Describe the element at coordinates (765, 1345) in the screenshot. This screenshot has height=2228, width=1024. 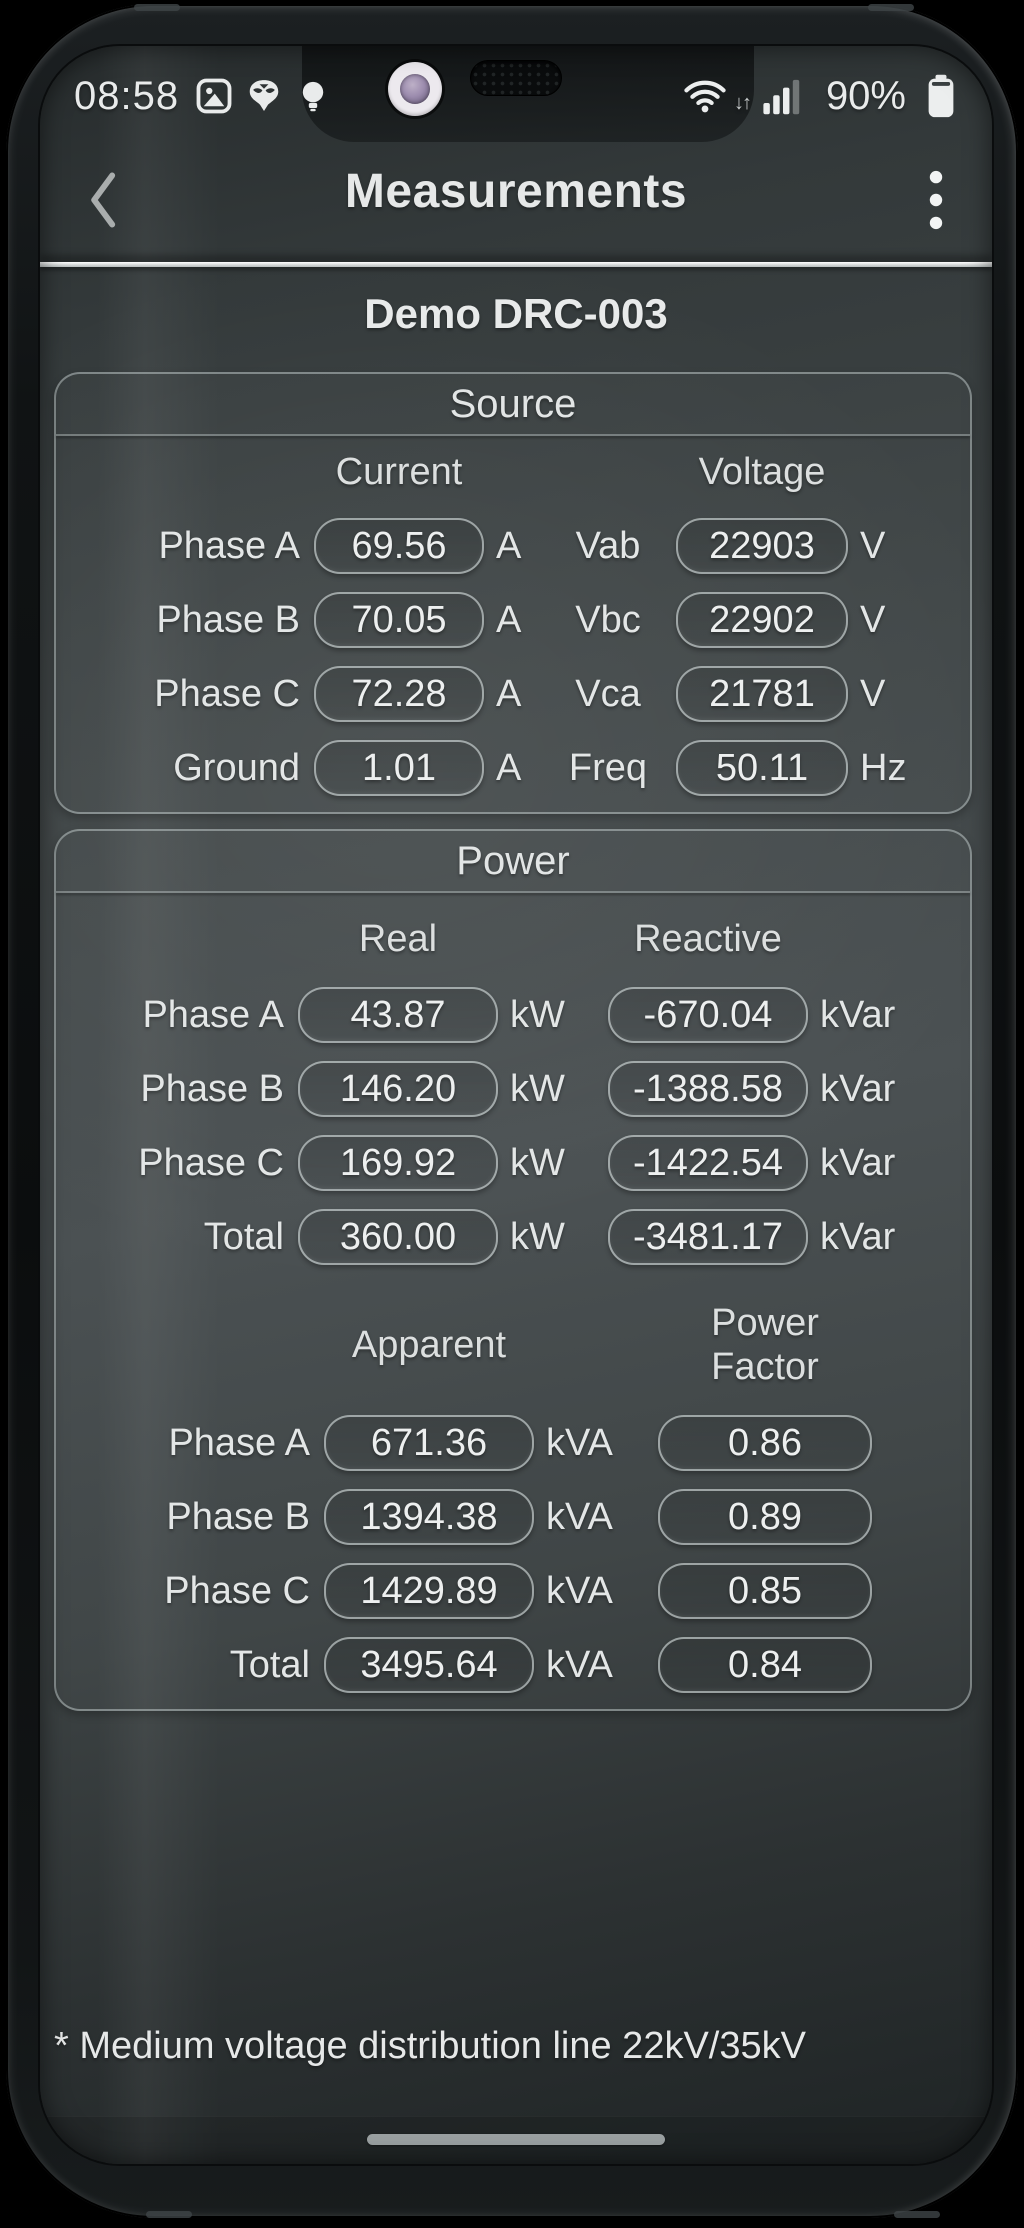
I see `power-factor-column-header: Power Factor` at that location.